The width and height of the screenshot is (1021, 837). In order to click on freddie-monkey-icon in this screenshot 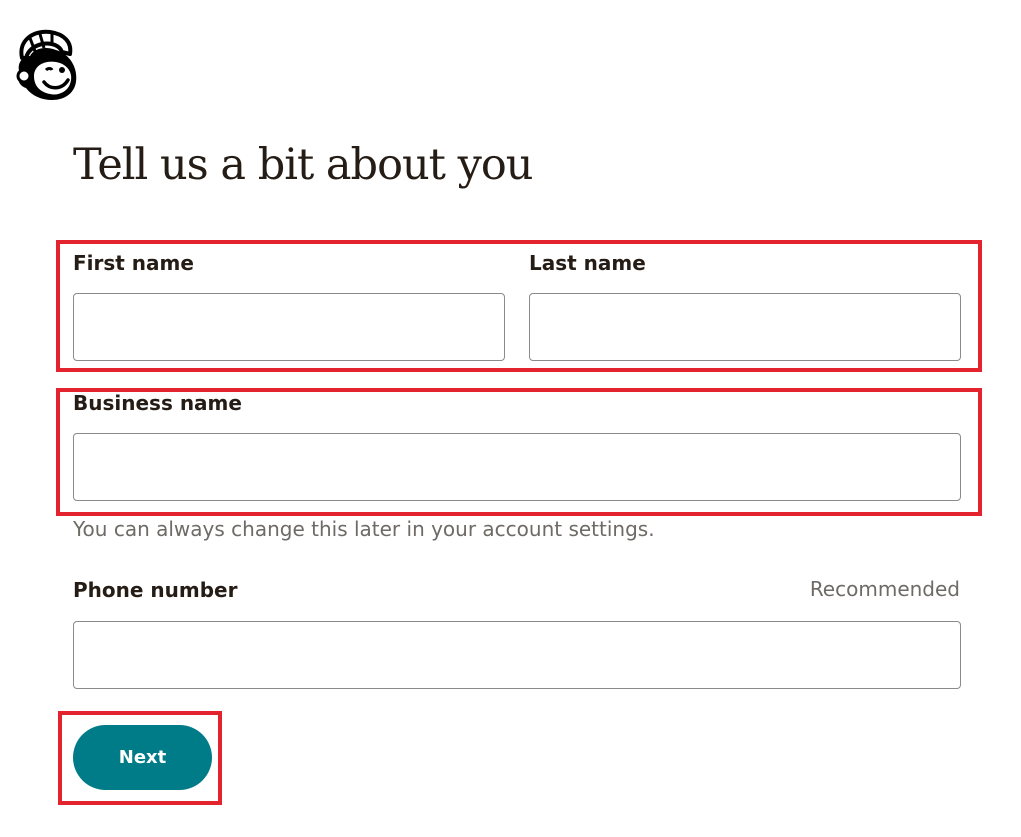, I will do `click(46, 64)`.